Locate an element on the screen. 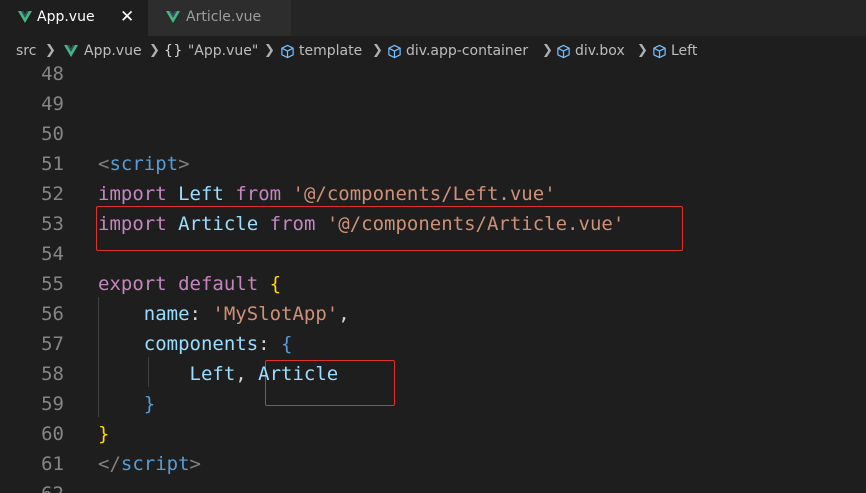 Image resolution: width=866 pixels, height=493 pixels. line-number: 52 is located at coordinates (52, 194).